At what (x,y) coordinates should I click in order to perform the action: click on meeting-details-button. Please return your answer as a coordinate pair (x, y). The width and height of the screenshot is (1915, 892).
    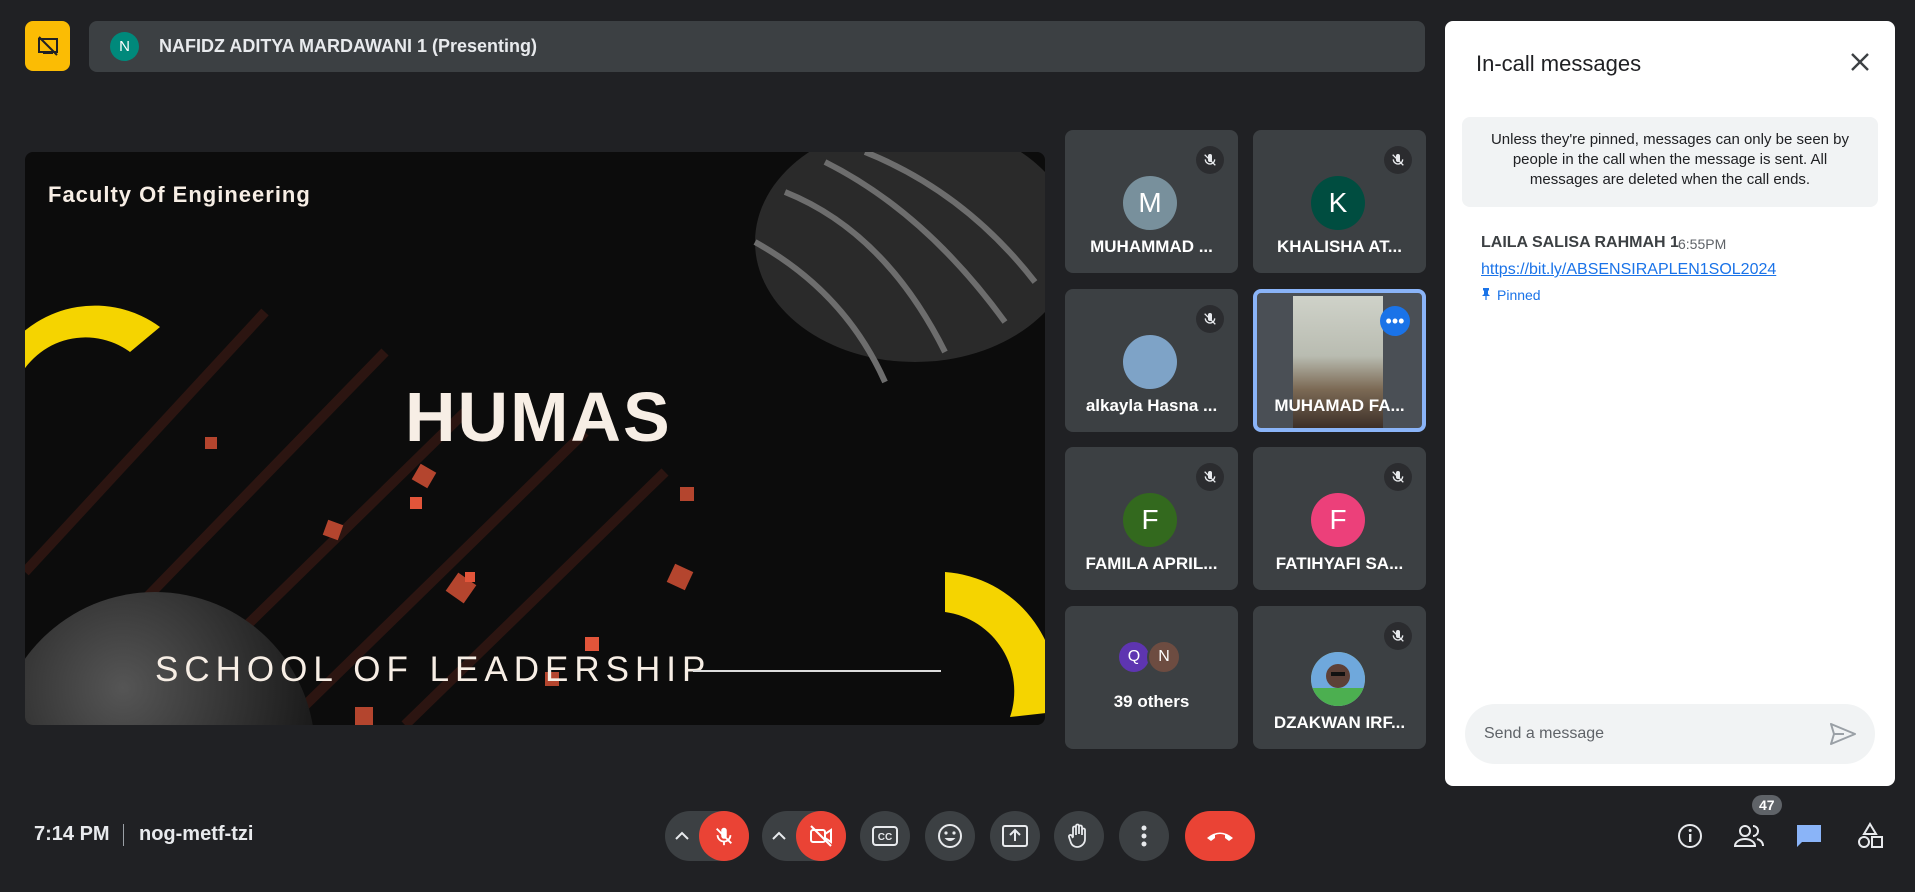
    Looking at the image, I should click on (1690, 836).